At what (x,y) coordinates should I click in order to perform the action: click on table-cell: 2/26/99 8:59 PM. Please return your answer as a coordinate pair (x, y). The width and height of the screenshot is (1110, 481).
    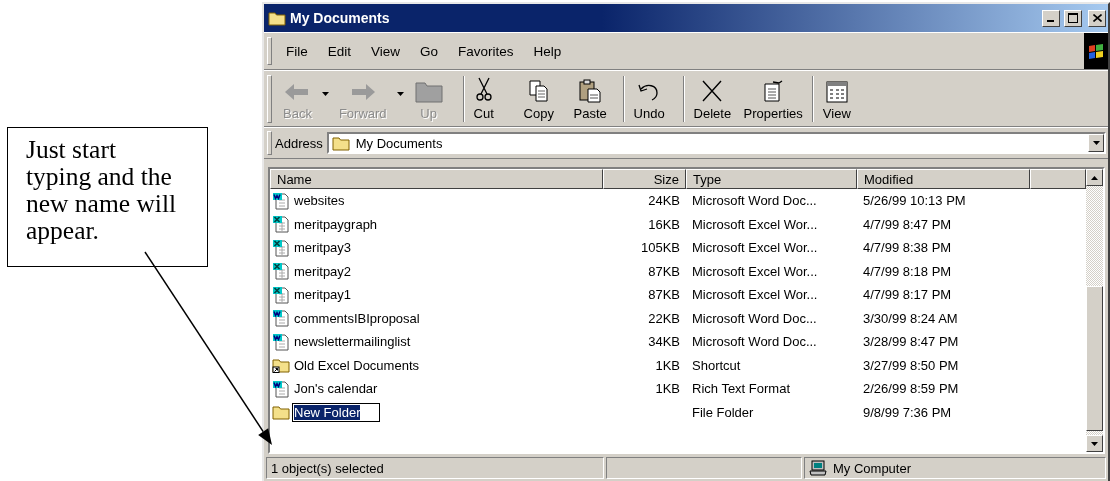
    Looking at the image, I should click on (911, 389).